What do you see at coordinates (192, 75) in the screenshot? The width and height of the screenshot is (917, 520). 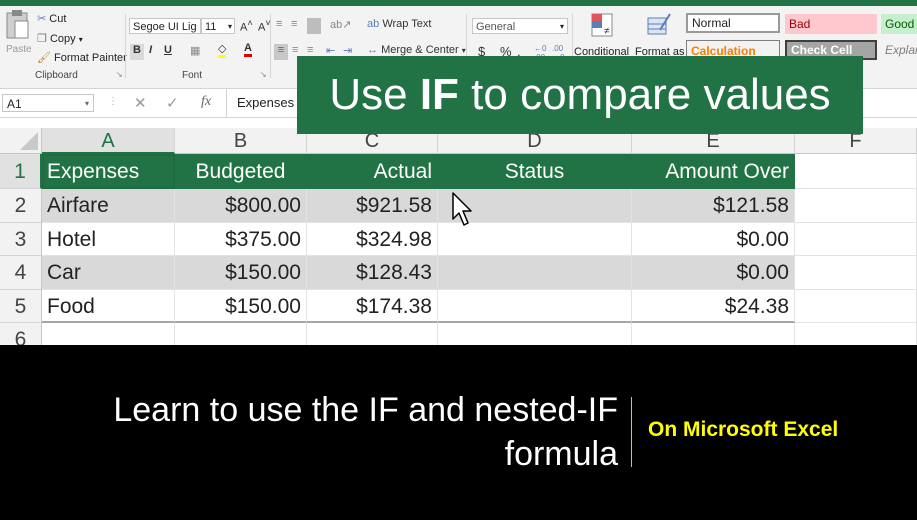 I see `font-group-label: Font` at bounding box center [192, 75].